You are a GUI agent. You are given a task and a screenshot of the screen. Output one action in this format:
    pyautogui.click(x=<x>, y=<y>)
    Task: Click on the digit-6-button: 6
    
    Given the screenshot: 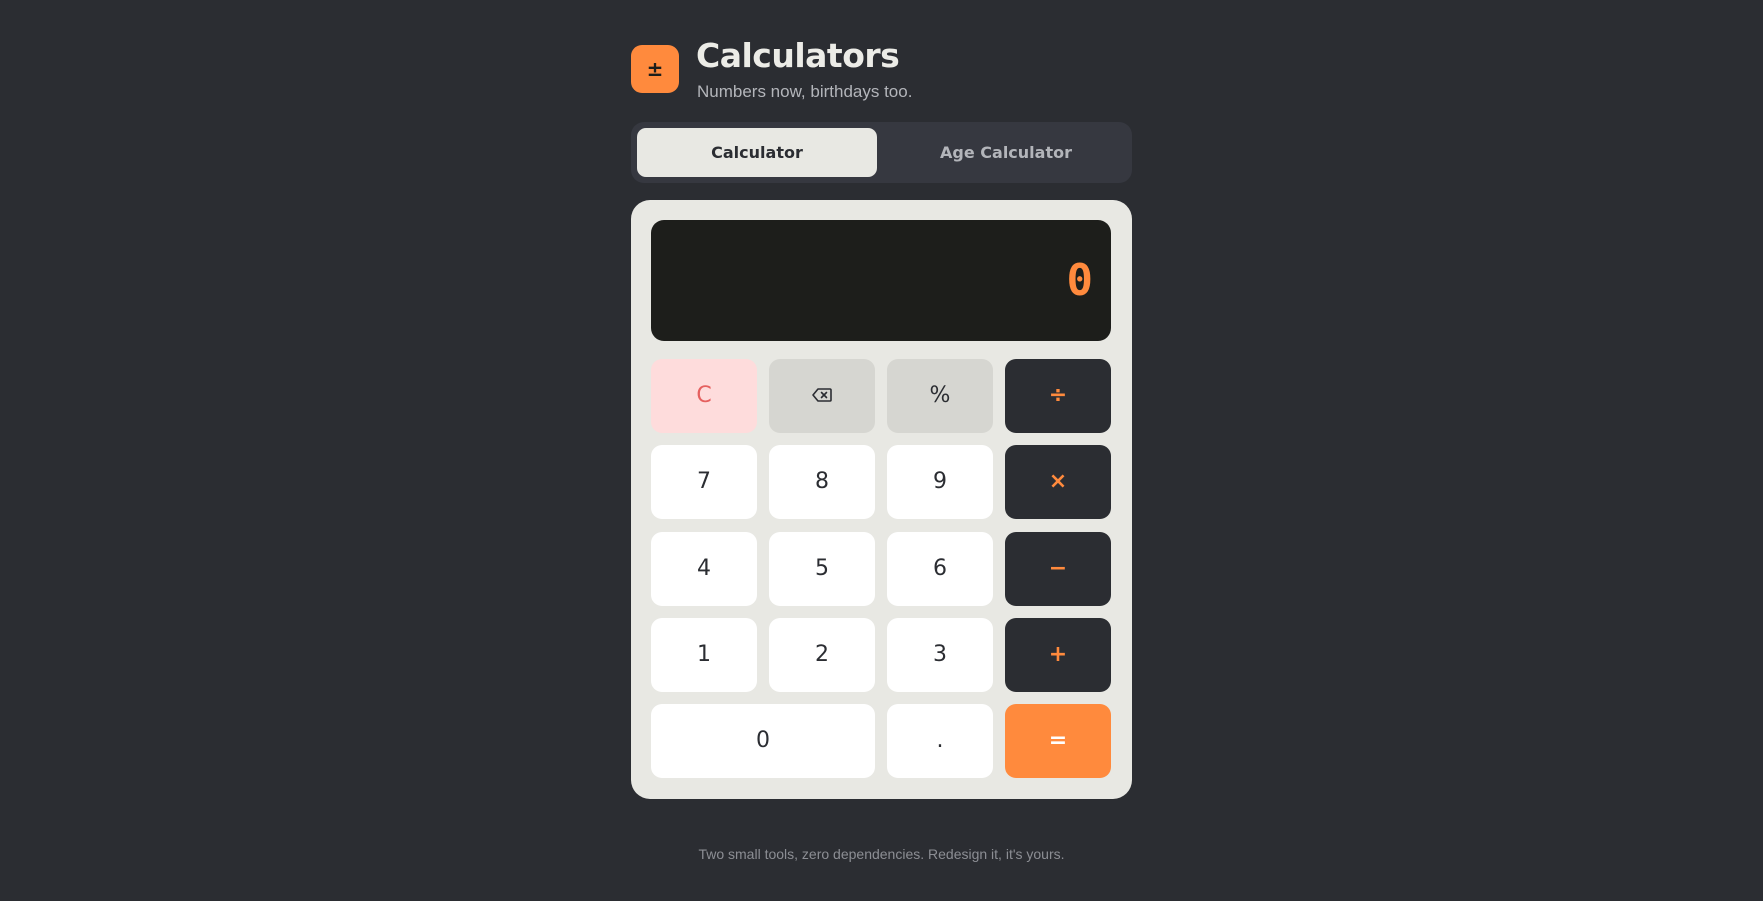 What is the action you would take?
    pyautogui.click(x=940, y=569)
    